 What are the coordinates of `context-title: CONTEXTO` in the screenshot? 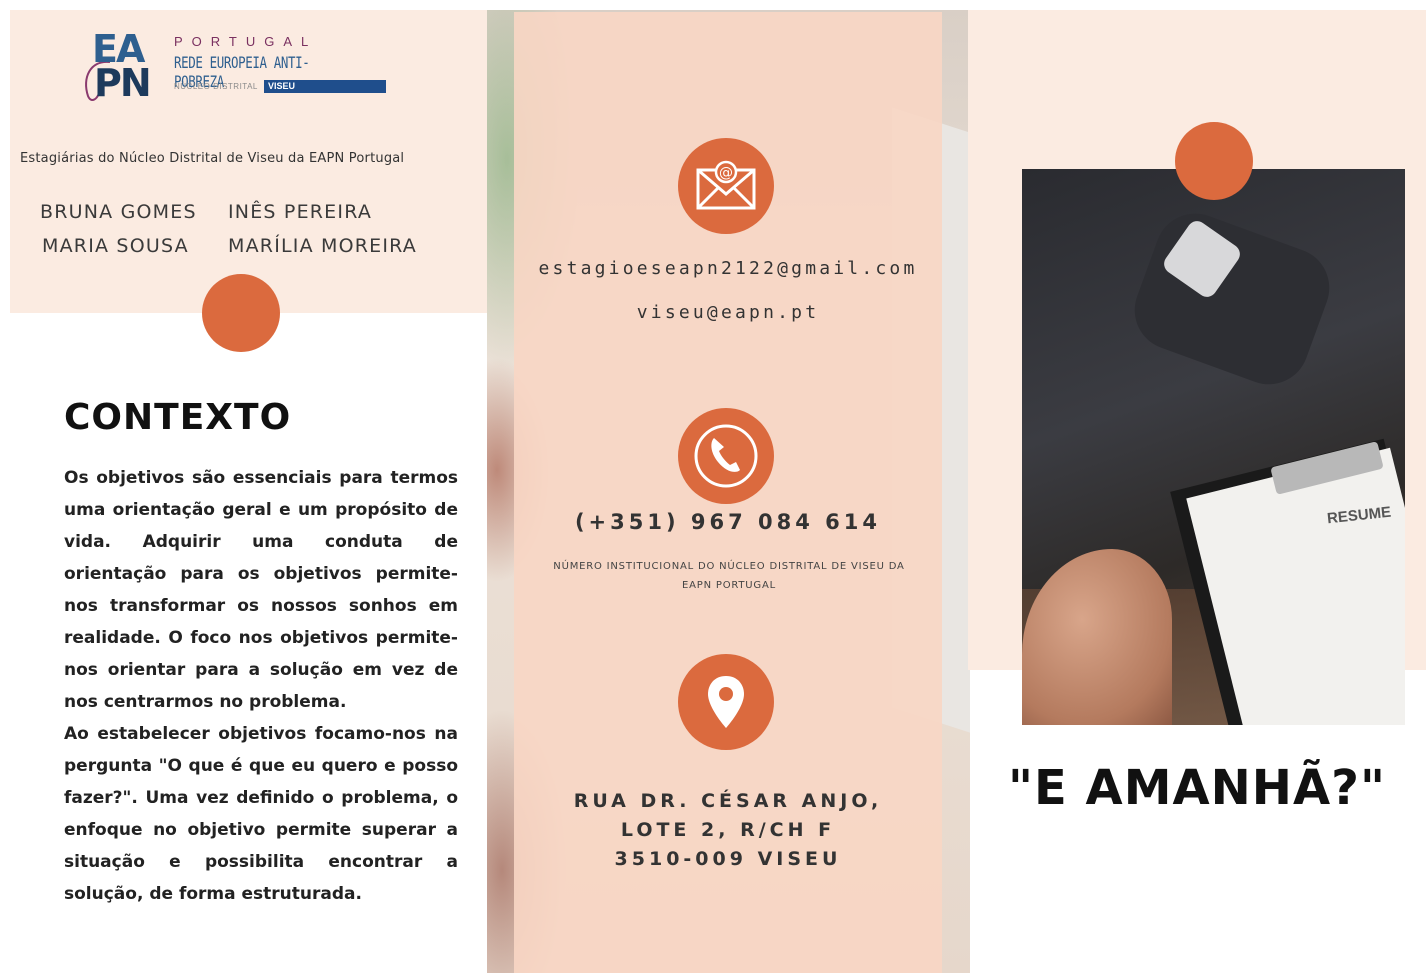 It's located at (178, 417).